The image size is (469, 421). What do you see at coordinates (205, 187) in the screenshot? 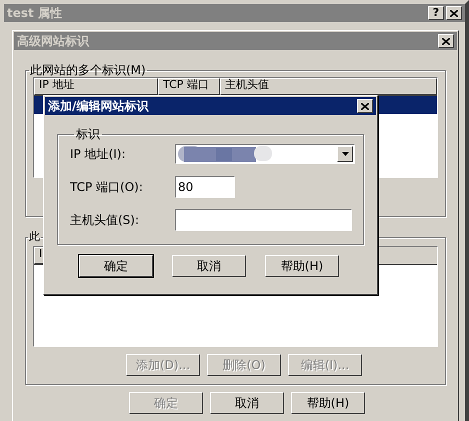
I see `port-field: 80` at bounding box center [205, 187].